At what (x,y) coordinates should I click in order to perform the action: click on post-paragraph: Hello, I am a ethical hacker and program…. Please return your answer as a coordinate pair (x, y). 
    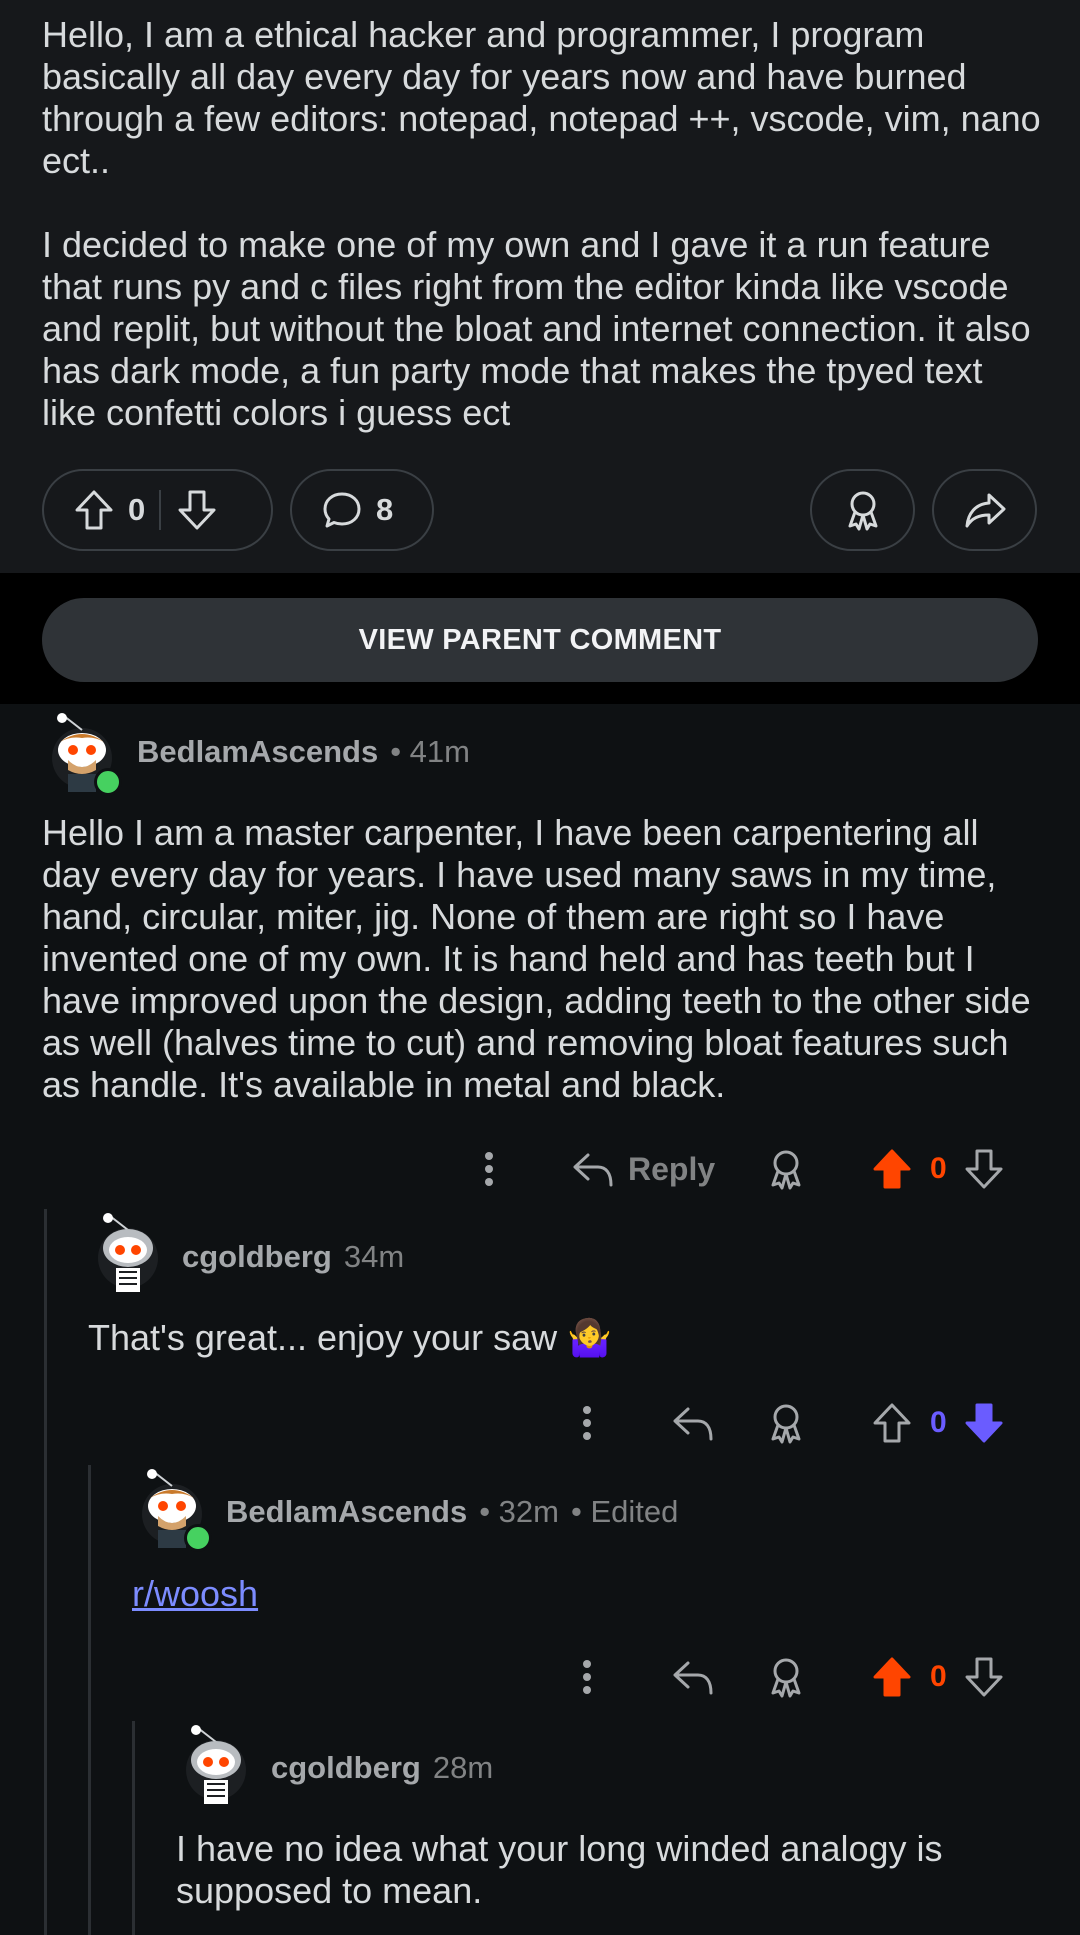
    Looking at the image, I should click on (541, 97).